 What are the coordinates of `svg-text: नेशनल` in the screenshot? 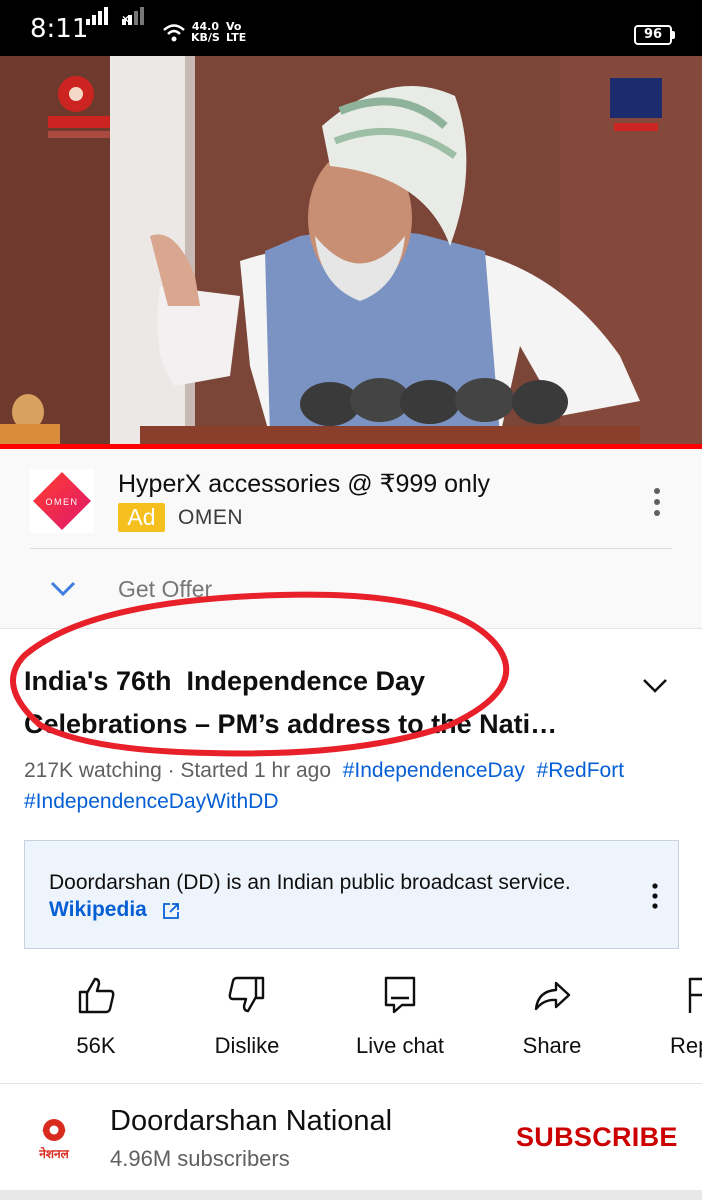 It's located at (53, 1154).